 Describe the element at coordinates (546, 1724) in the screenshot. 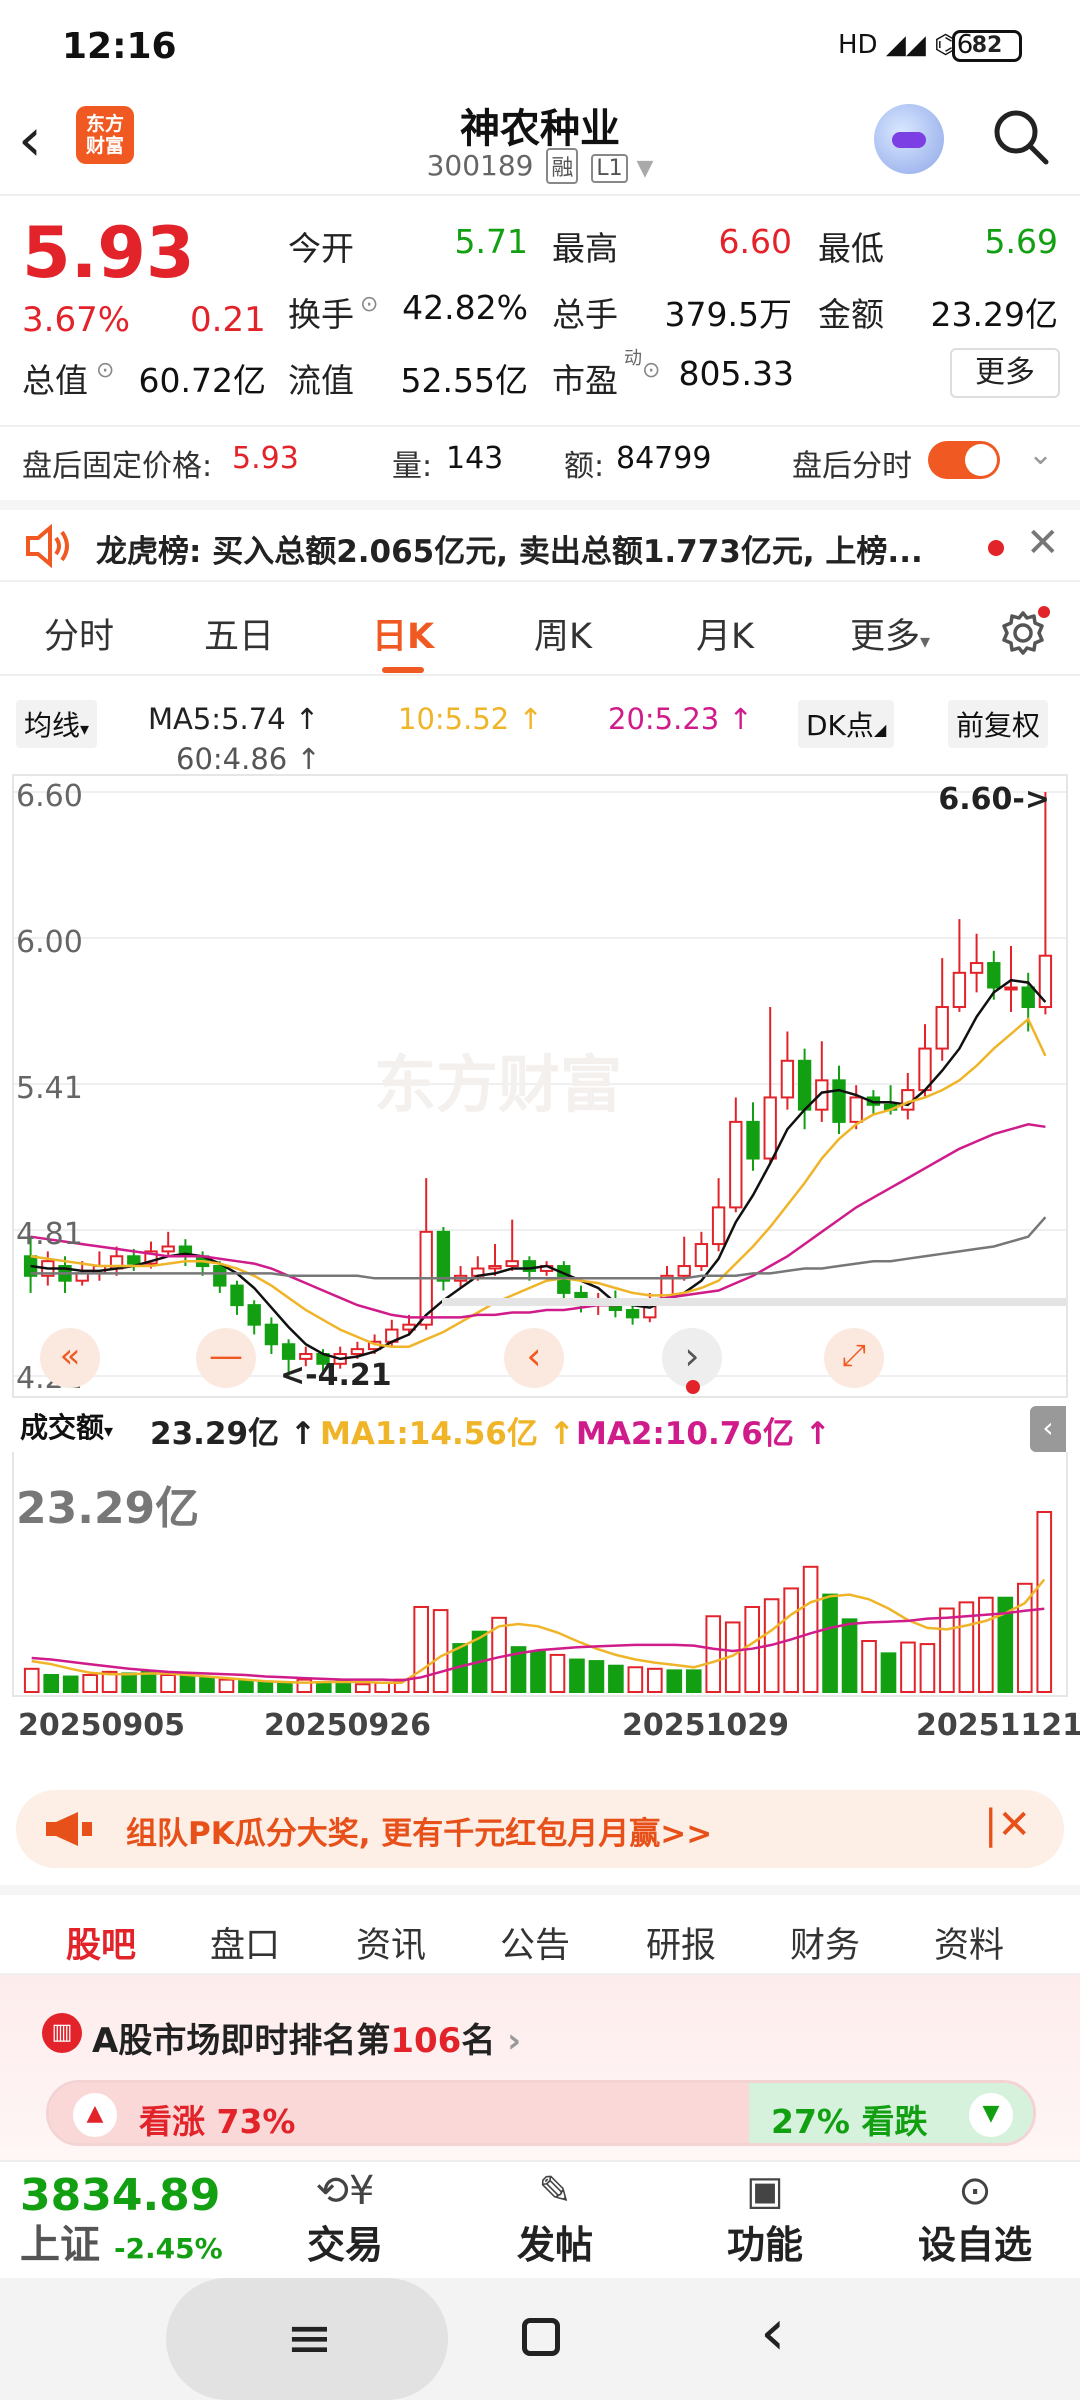

I see `date-axis: 20250905 20250926 20251029 20251121` at that location.